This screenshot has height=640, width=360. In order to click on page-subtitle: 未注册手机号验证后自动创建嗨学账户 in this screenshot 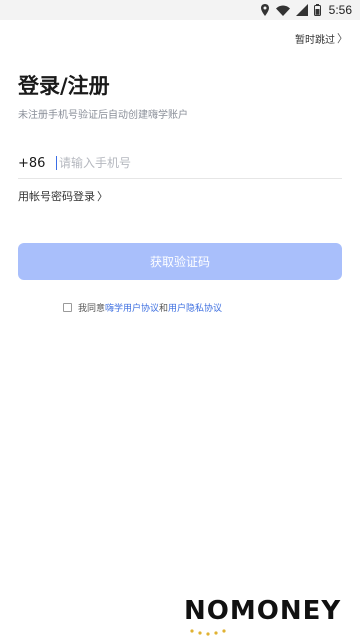, I will do `click(103, 115)`.